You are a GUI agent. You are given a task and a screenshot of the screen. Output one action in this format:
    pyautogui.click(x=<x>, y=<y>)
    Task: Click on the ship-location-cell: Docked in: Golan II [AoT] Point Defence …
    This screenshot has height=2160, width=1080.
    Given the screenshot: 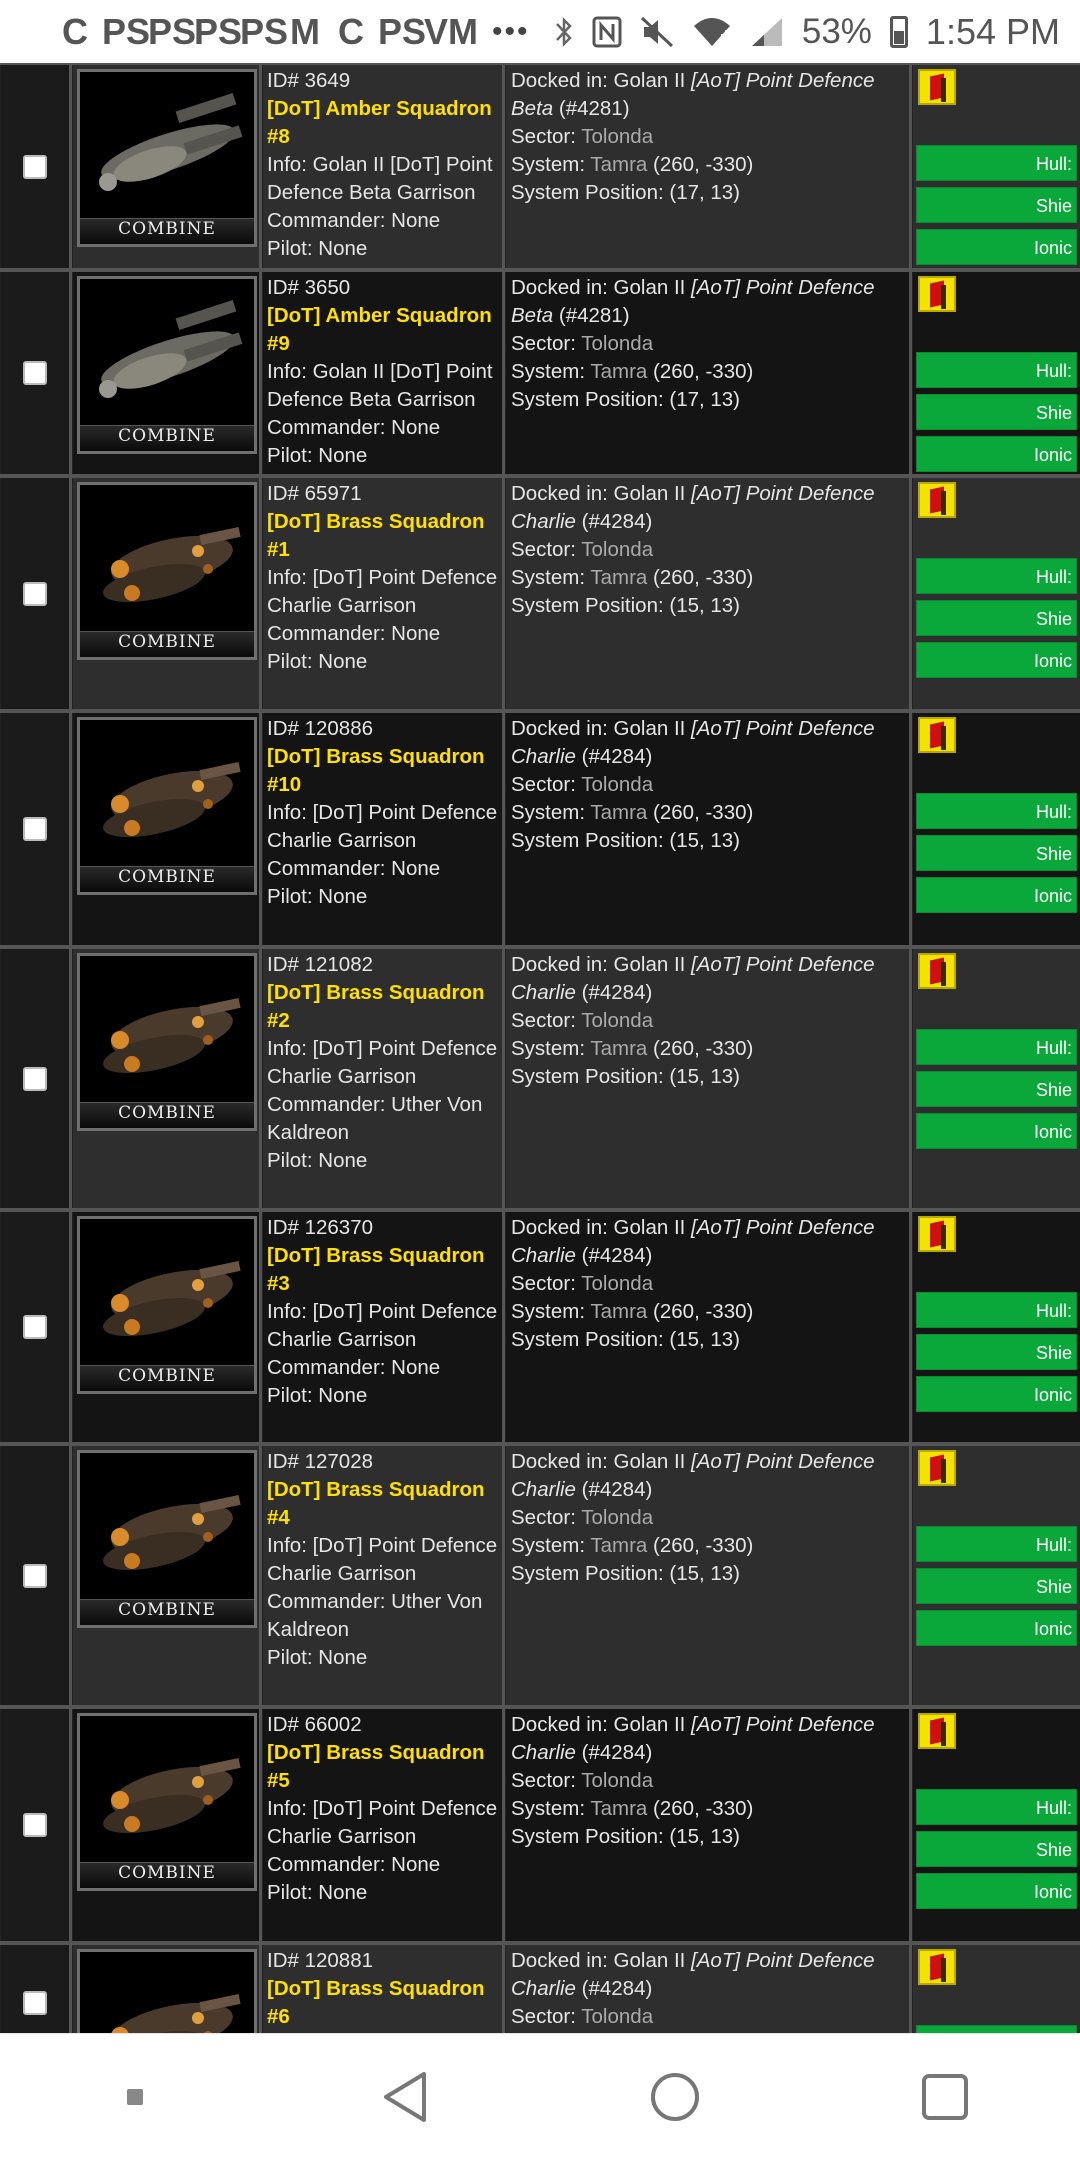 What is the action you would take?
    pyautogui.click(x=708, y=1989)
    